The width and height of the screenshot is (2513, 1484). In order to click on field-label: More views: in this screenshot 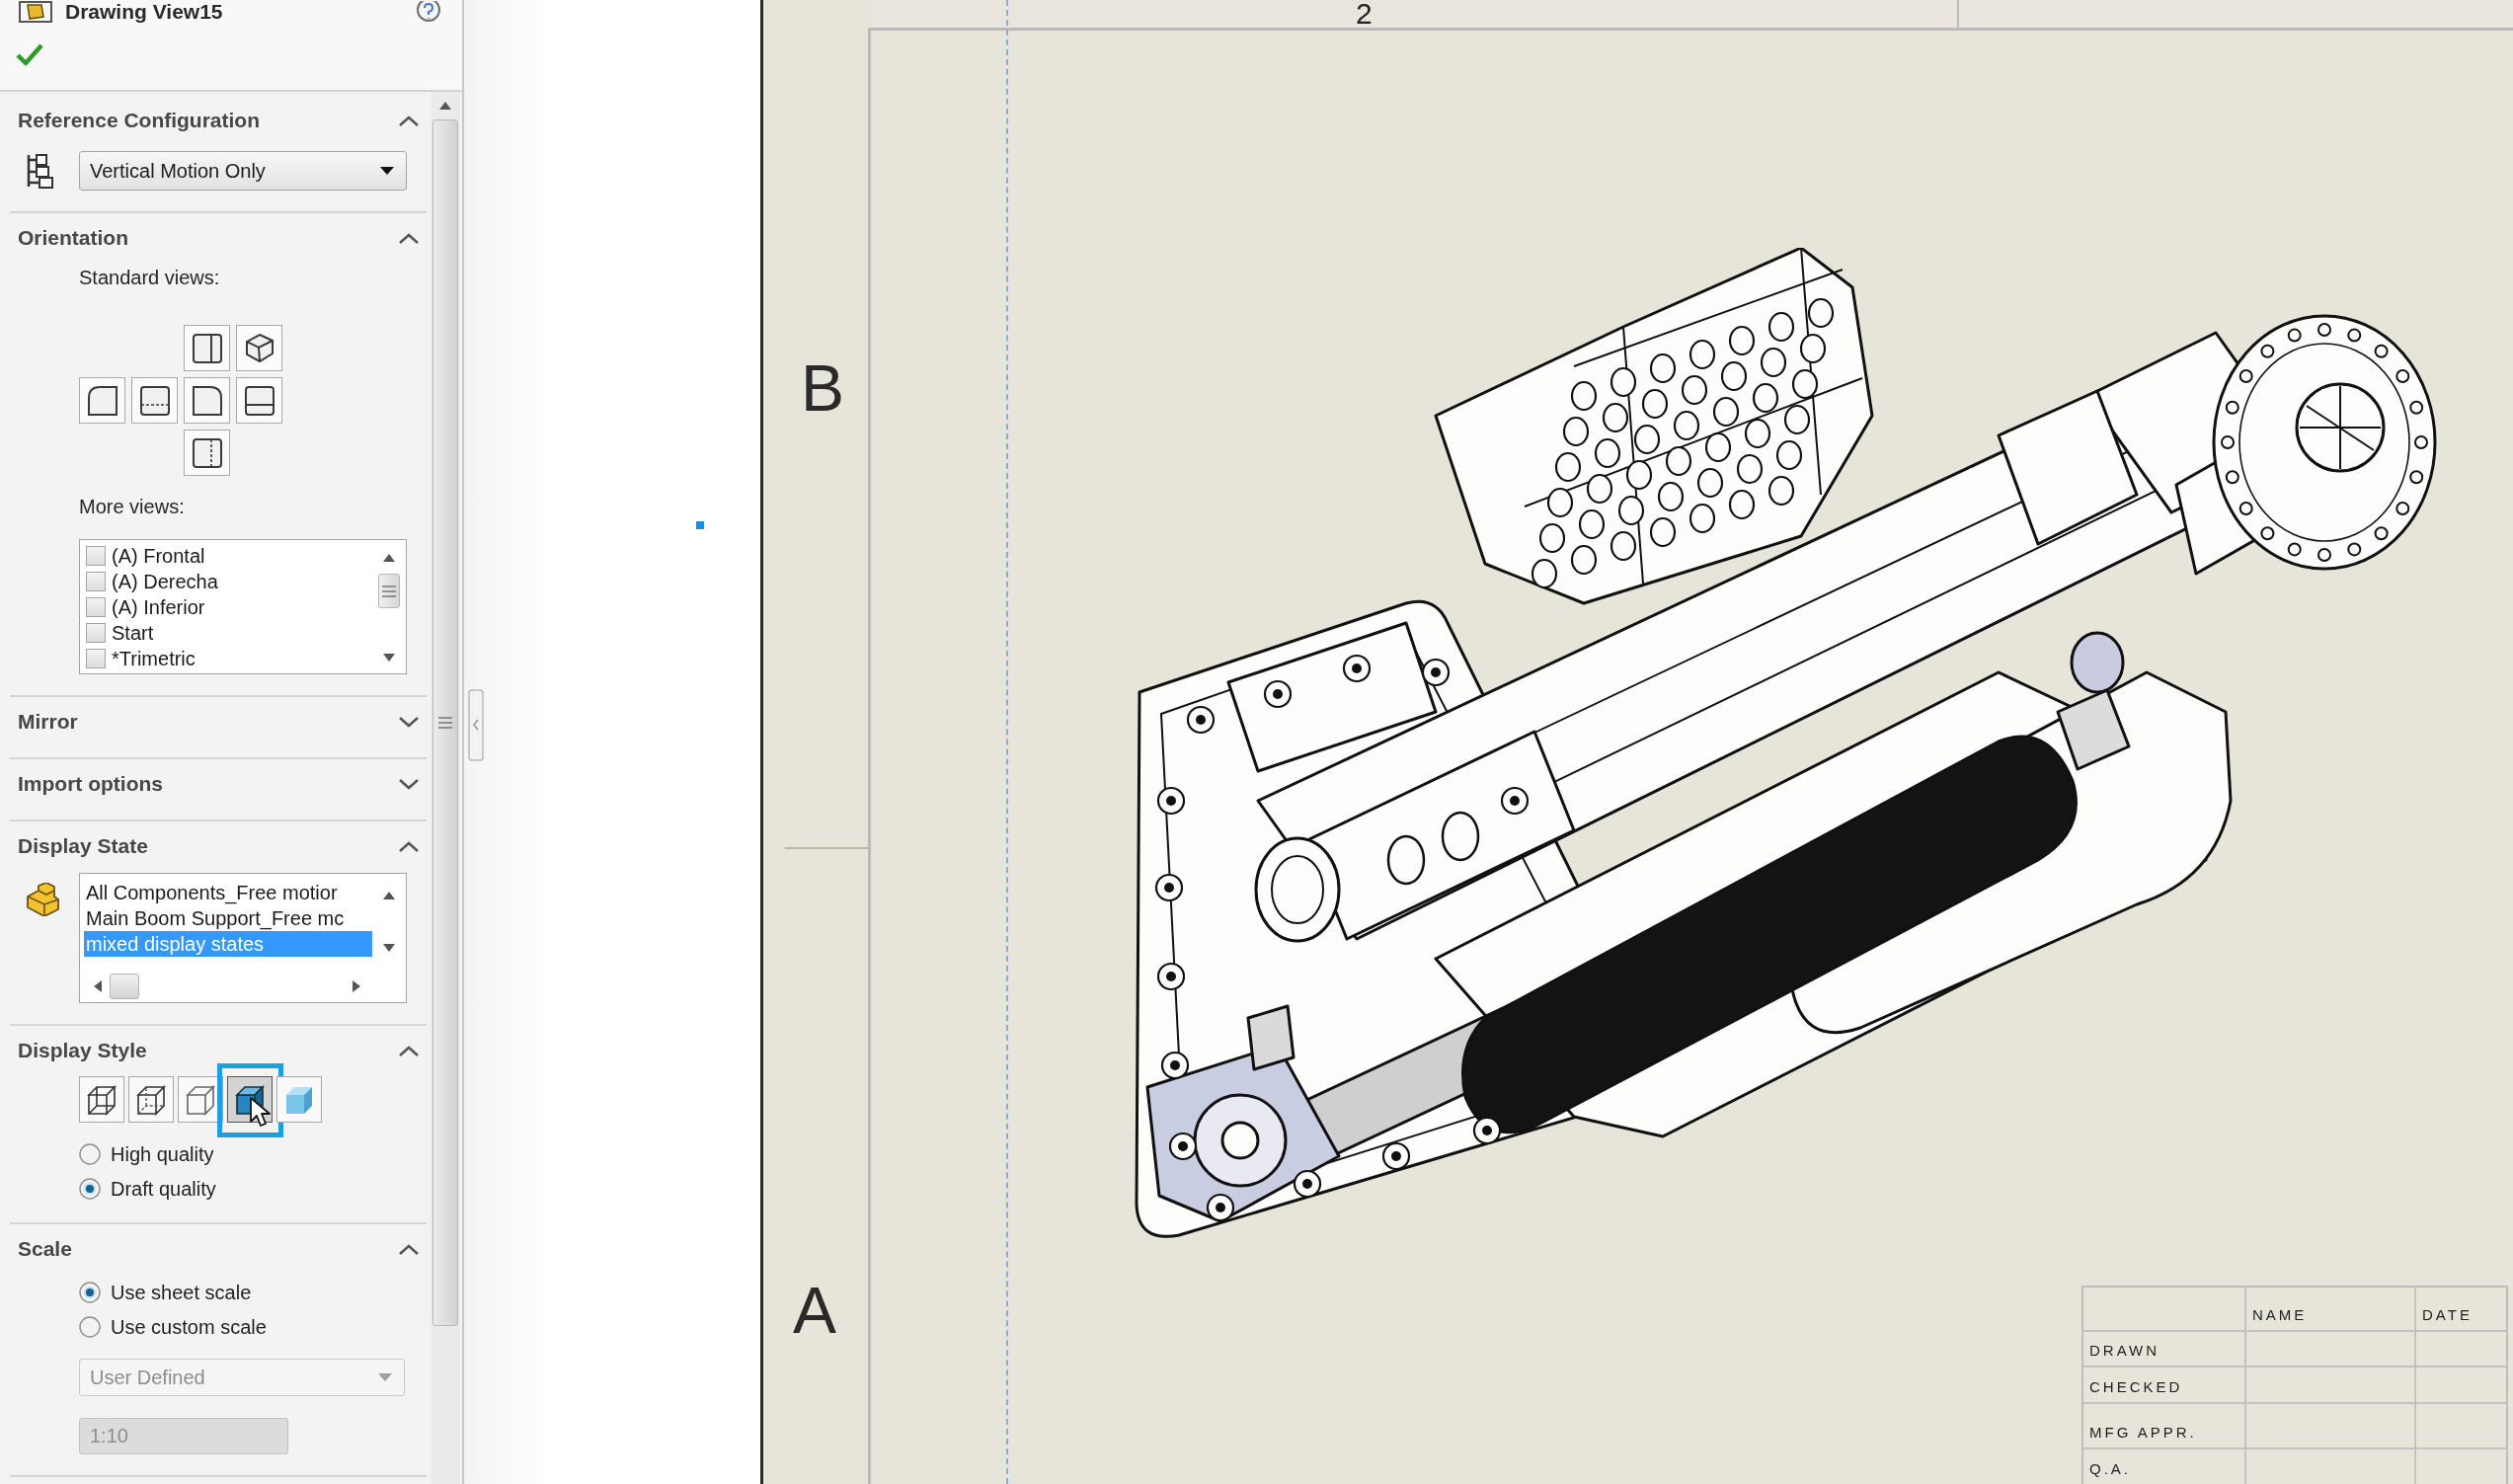, I will do `click(132, 507)`.